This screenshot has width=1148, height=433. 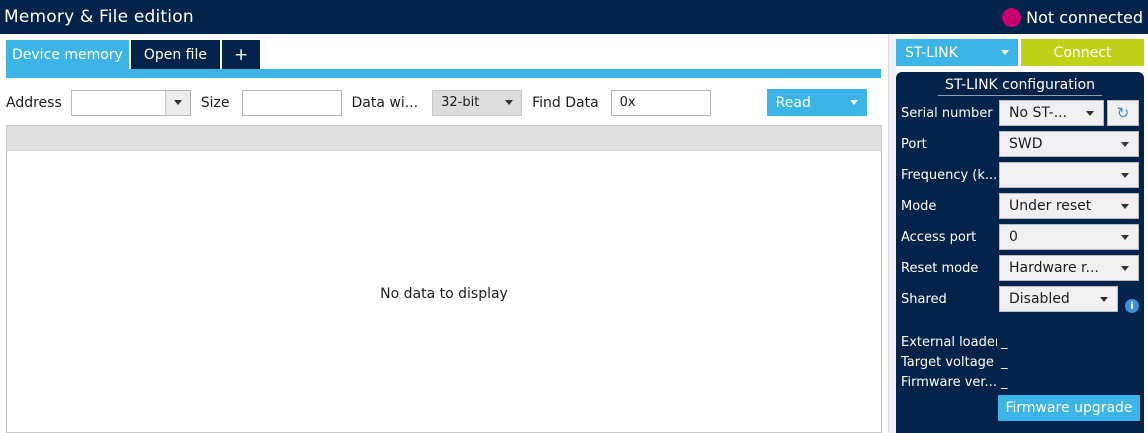 What do you see at coordinates (947, 113) in the screenshot?
I see `serial-number-label: Serial number` at bounding box center [947, 113].